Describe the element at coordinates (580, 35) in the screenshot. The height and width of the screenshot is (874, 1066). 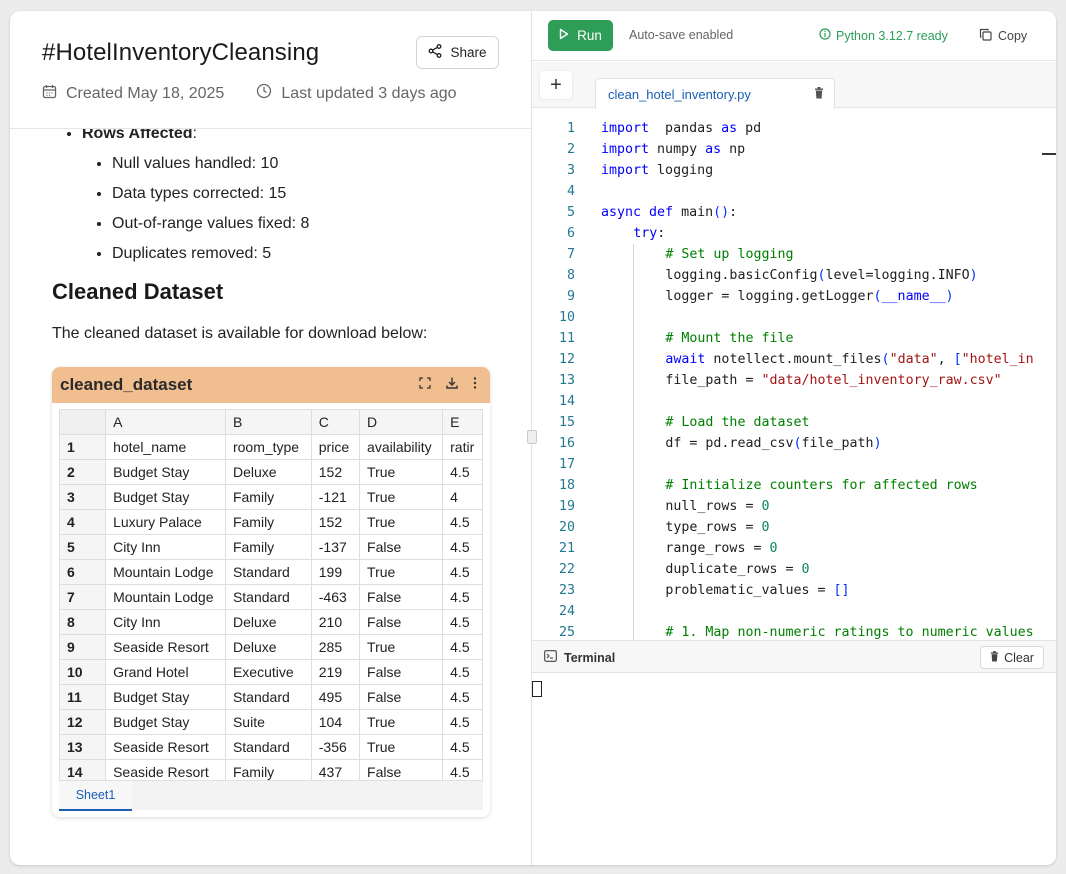
I see `run-button: Run` at that location.